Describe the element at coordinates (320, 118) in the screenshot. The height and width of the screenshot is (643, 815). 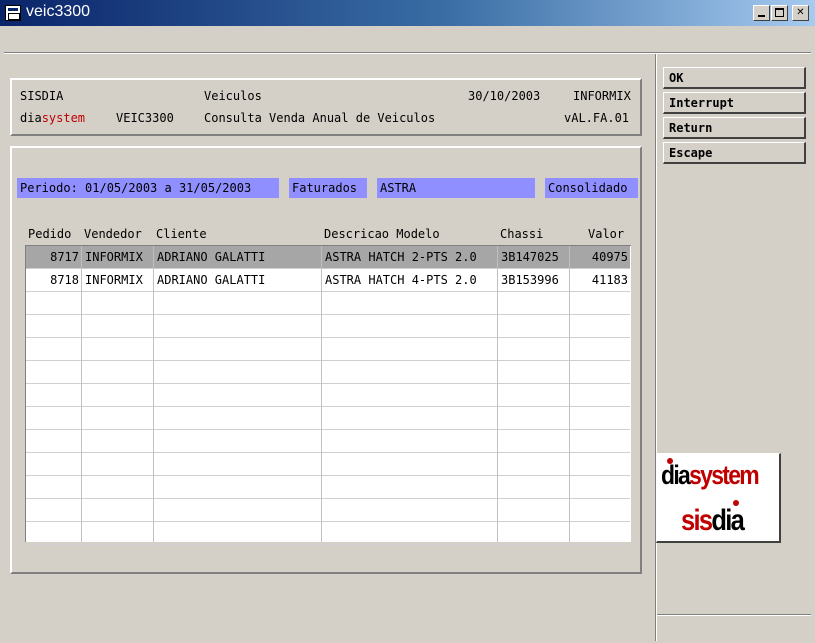
I see `program-description: Consulta Venda Anual de Veiculos` at that location.